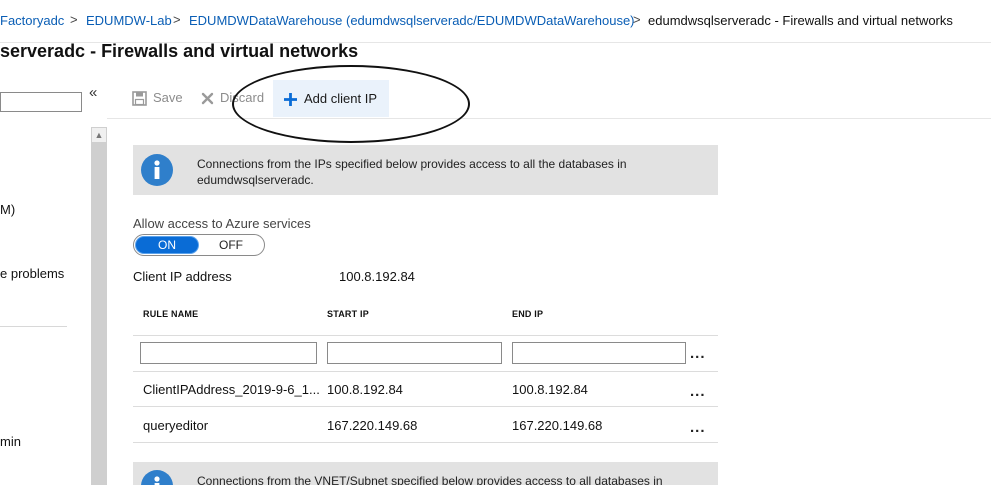  Describe the element at coordinates (207, 98) in the screenshot. I see `discard-icon` at that location.